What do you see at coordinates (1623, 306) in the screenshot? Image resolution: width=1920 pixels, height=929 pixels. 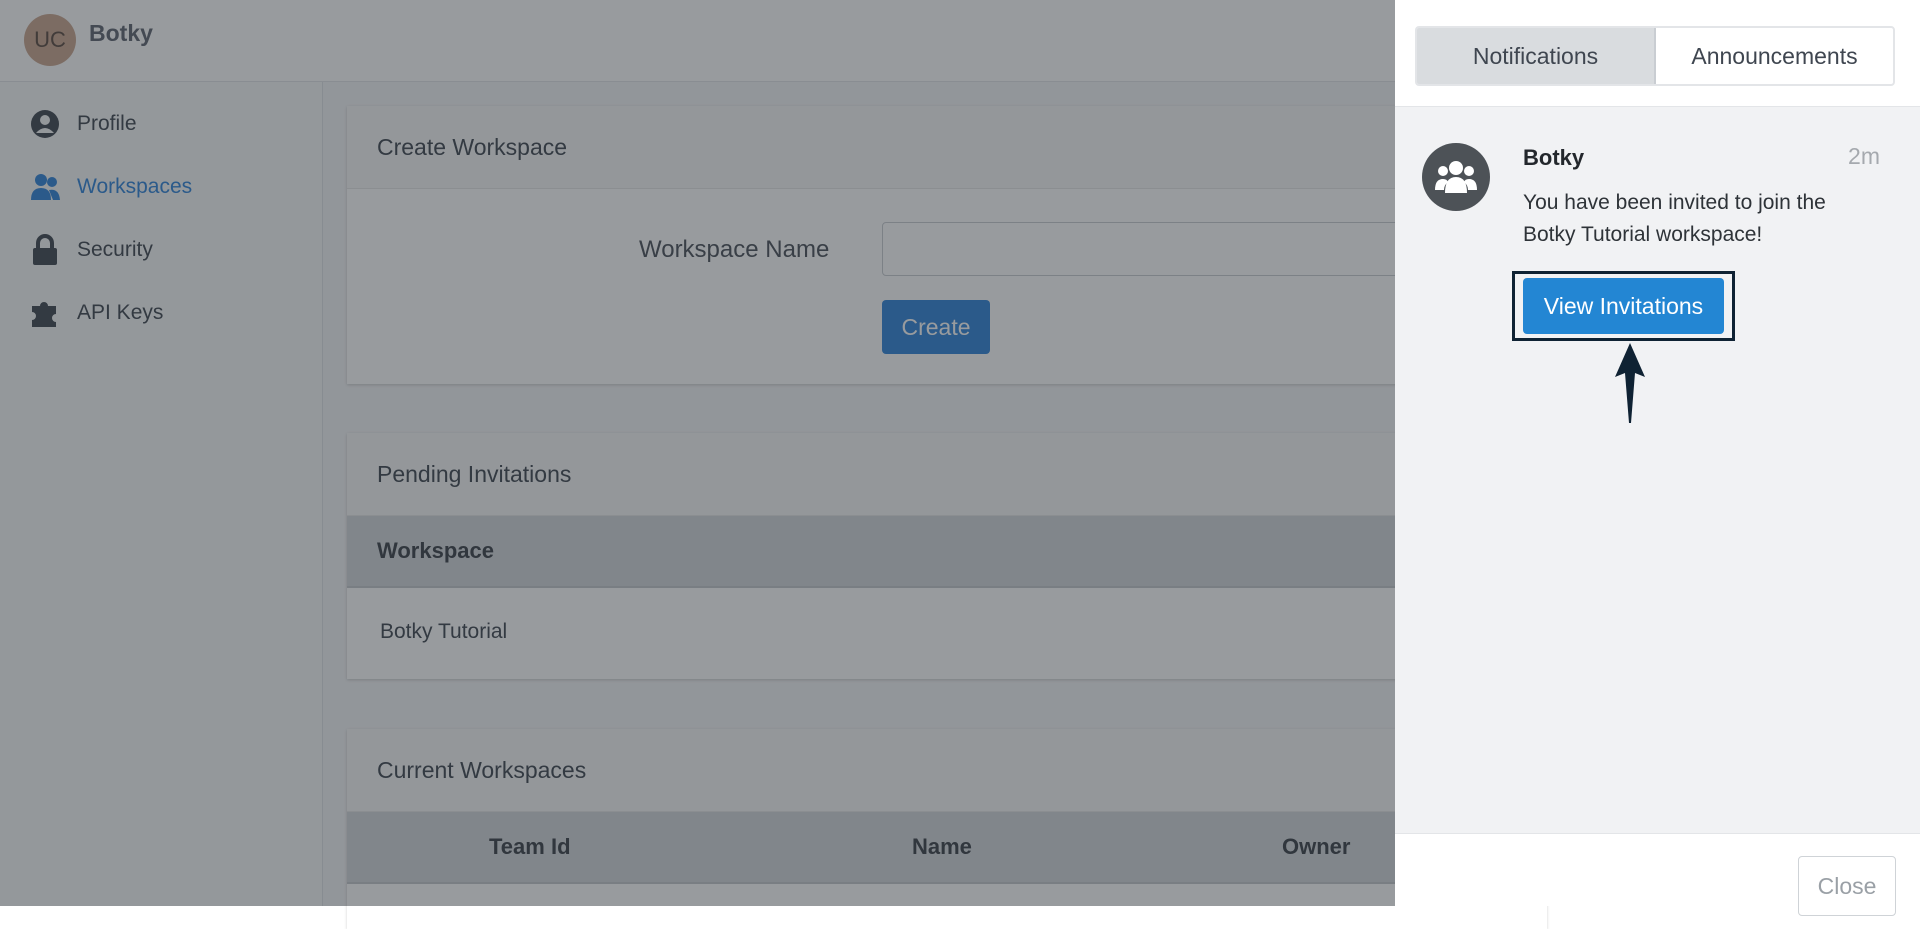 I see `view-invitations-button: View Invitations` at bounding box center [1623, 306].